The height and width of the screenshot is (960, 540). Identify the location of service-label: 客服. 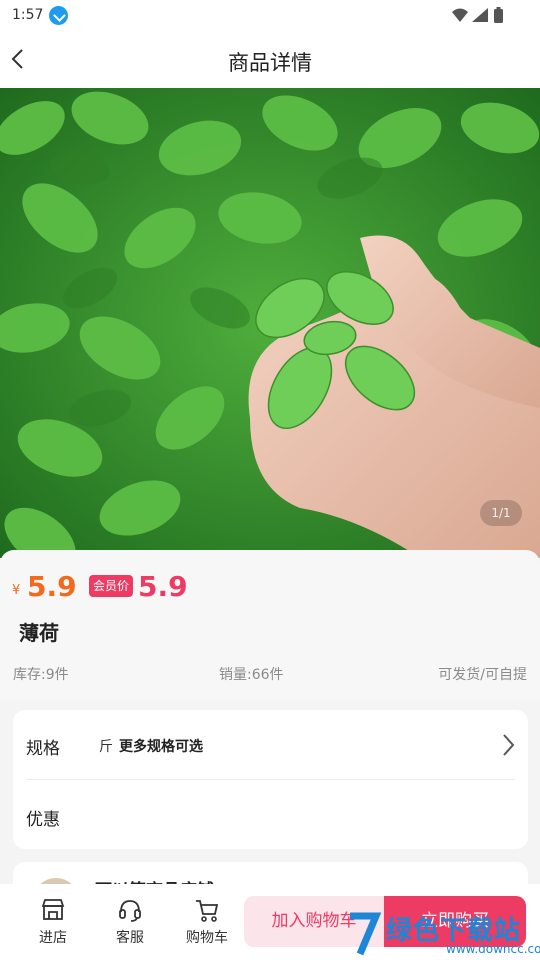
(130, 938).